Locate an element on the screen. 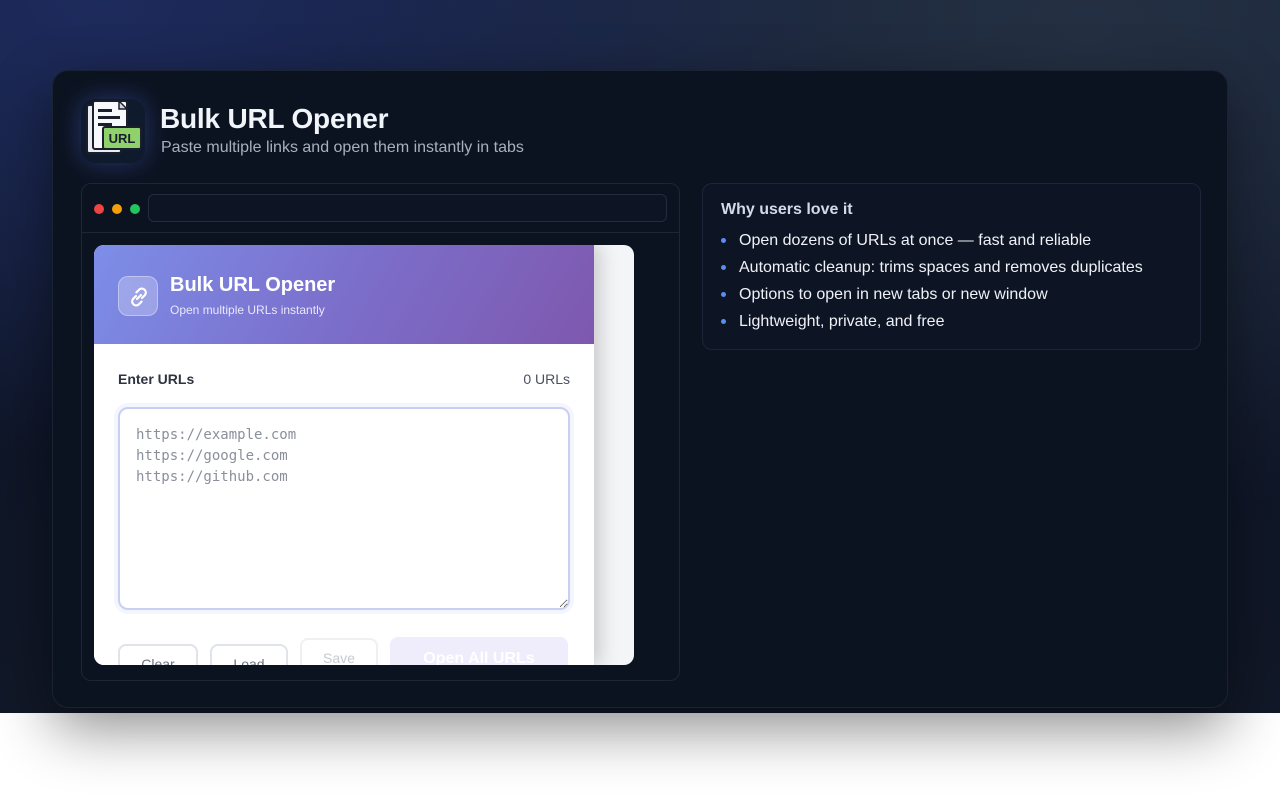 Image resolution: width=1280 pixels, height=800 pixels. browser-toolbar is located at coordinates (380, 208).